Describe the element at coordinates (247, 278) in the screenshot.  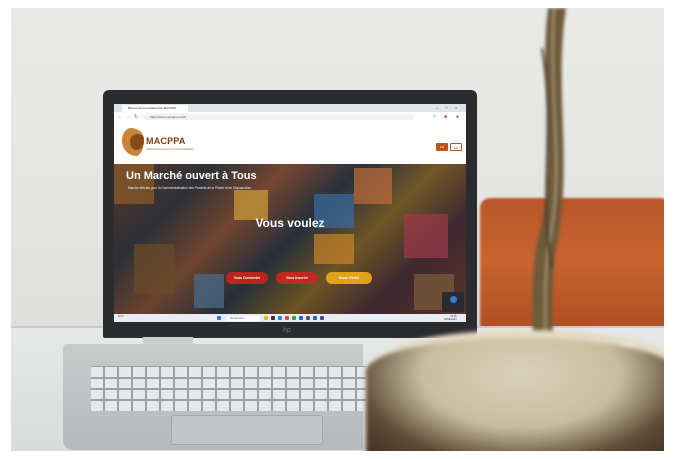
I see `login-button: Vous Connecter` at that location.